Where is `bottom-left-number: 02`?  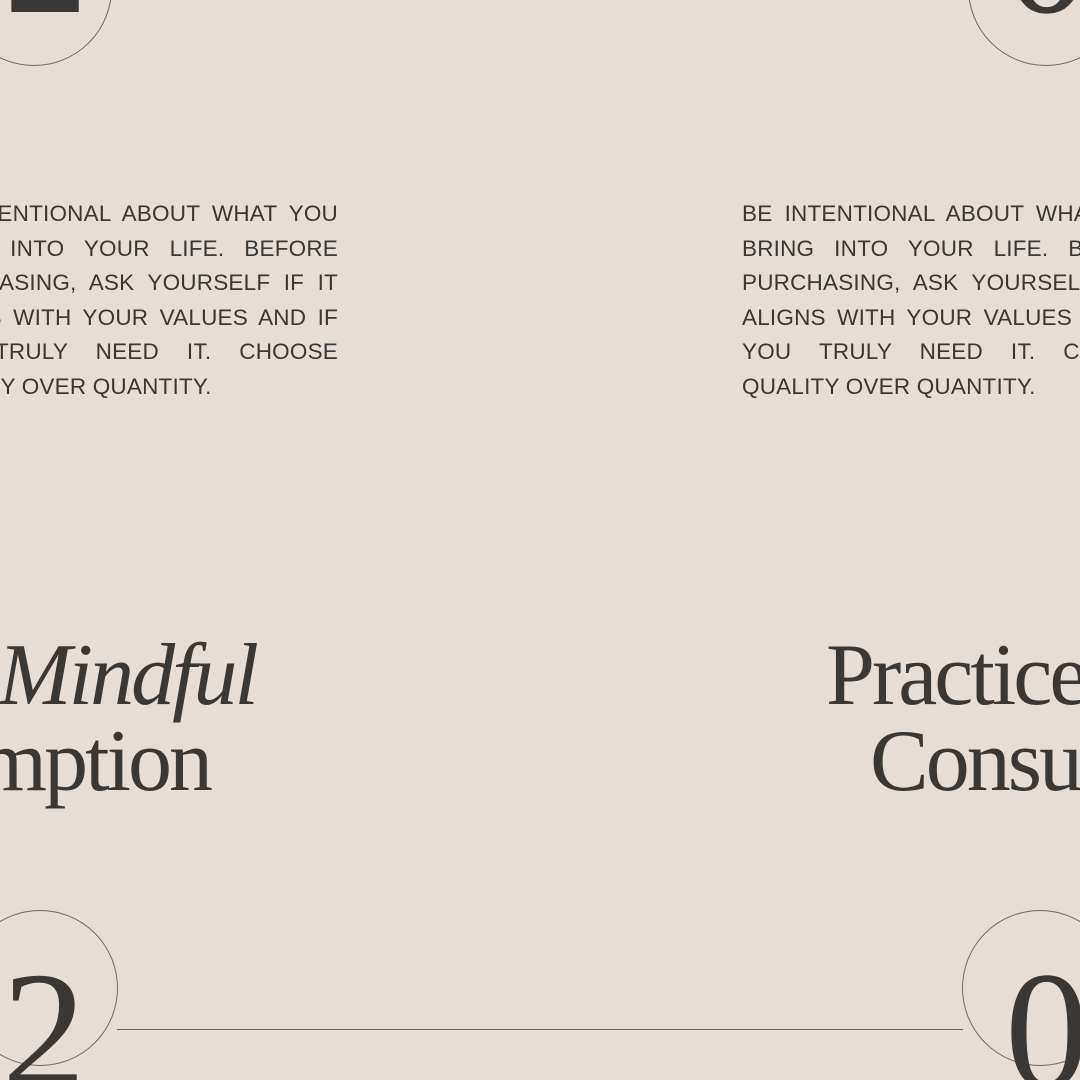
bottom-left-number: 02 is located at coordinates (43, 1009).